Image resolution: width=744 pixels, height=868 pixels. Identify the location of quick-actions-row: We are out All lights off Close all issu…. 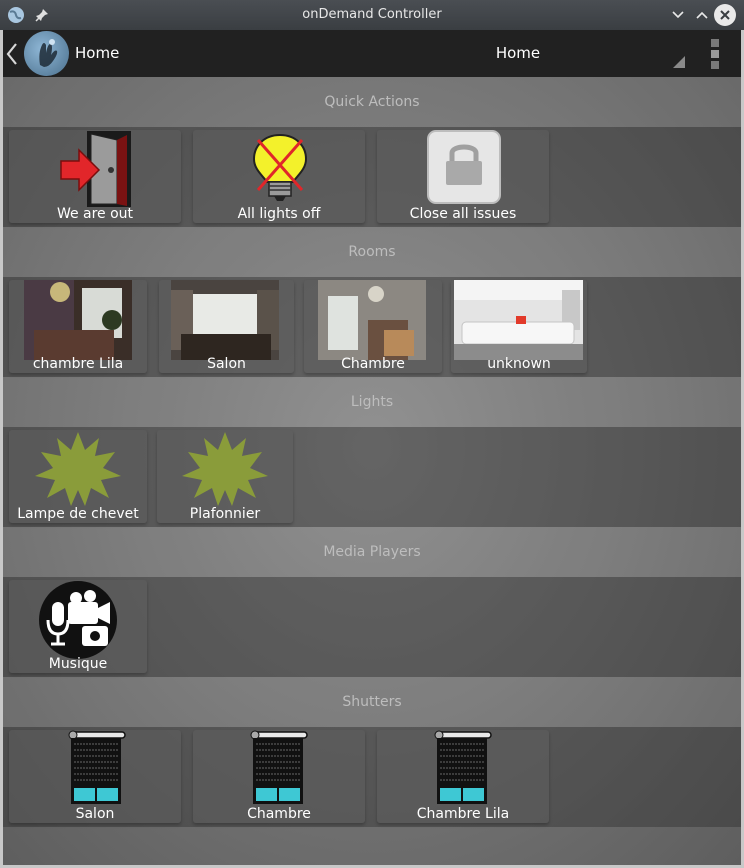
(372, 177).